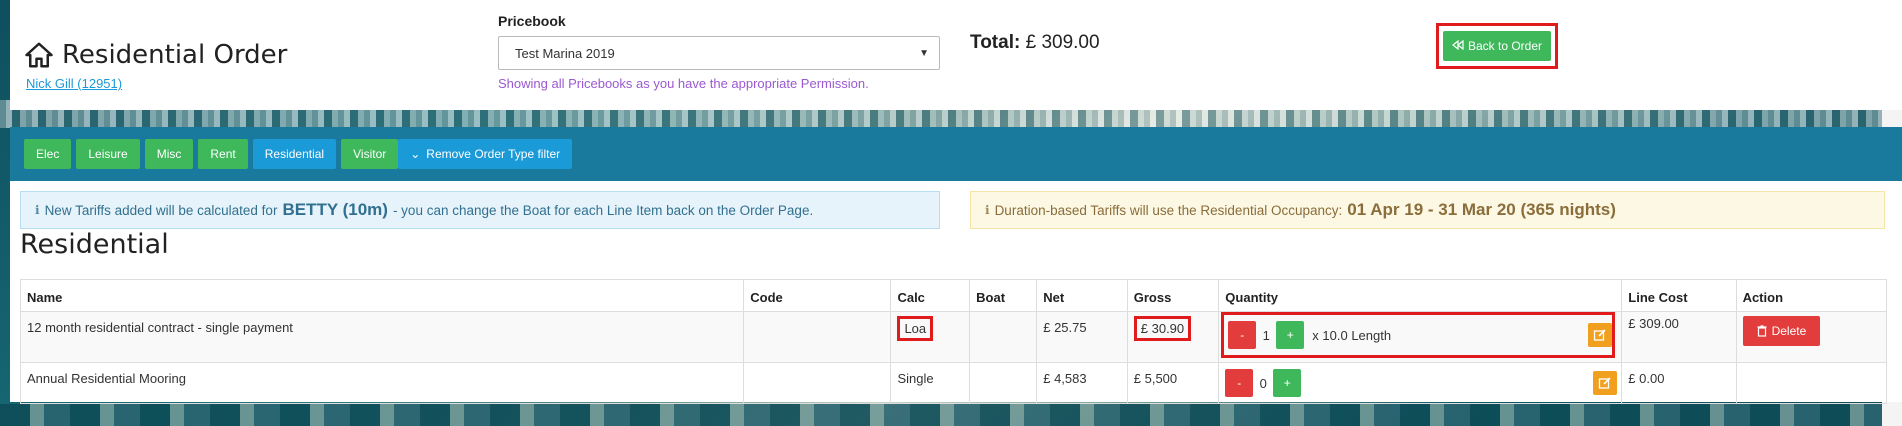 This screenshot has height=426, width=1902. What do you see at coordinates (48, 154) in the screenshot?
I see `filter-elec: Elec` at bounding box center [48, 154].